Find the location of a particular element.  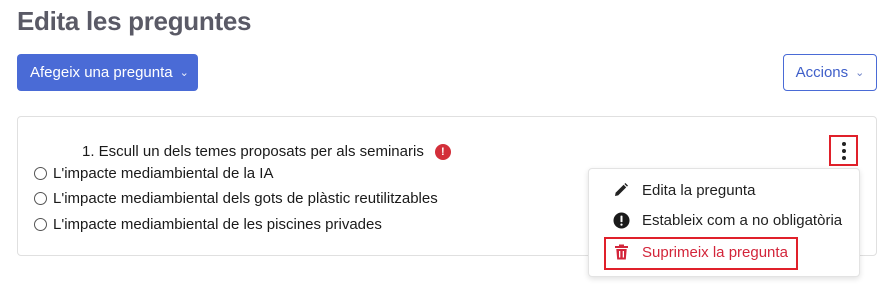

actions-label: Accions is located at coordinates (822, 72).